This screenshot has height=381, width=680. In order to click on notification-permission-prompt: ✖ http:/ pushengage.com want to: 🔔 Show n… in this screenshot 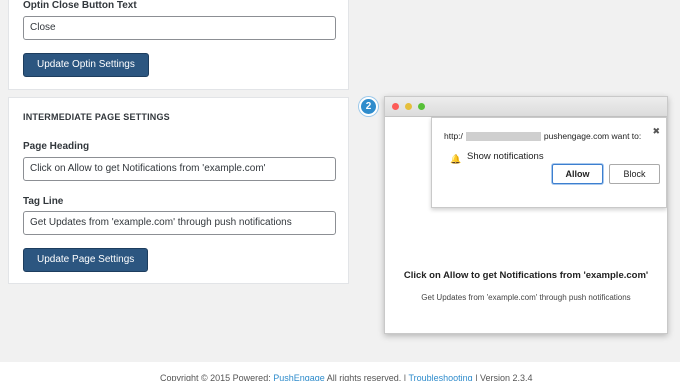, I will do `click(549, 162)`.